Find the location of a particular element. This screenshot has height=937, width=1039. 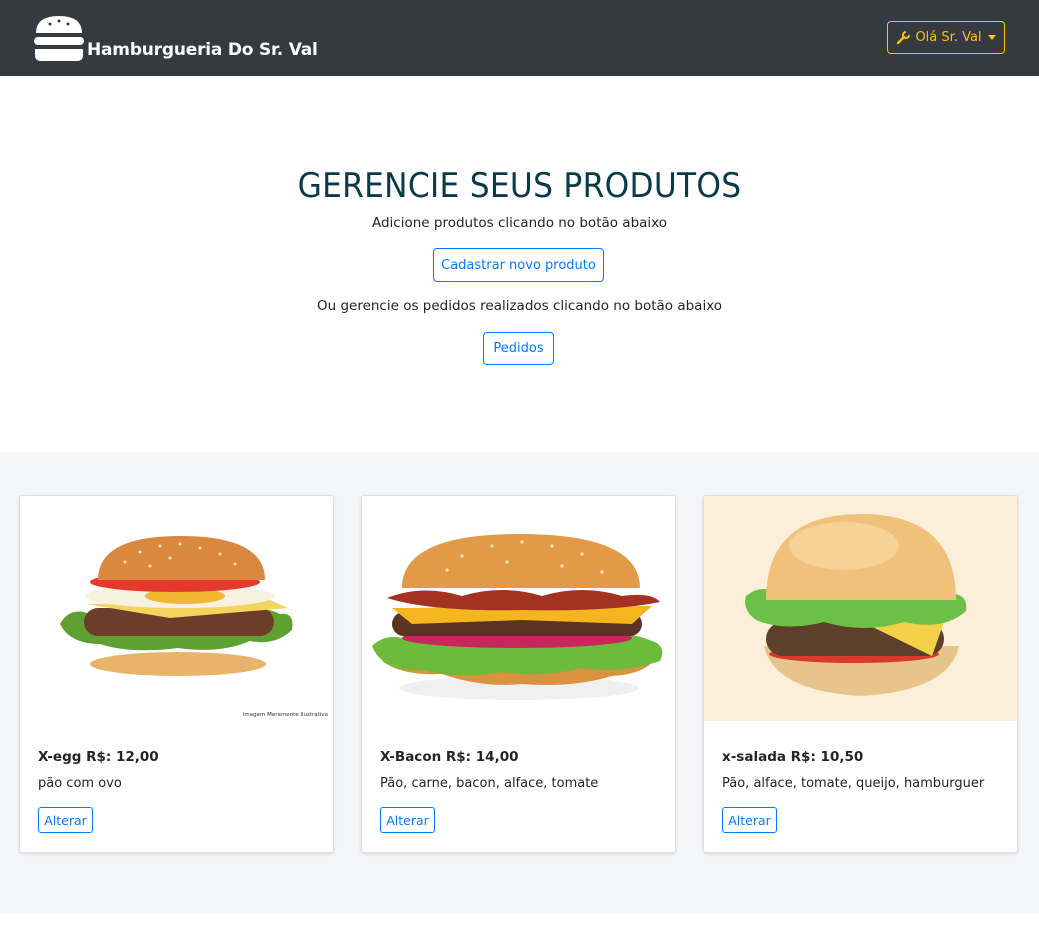

product-title: X-egg R$: 12,00 is located at coordinates (98, 757).